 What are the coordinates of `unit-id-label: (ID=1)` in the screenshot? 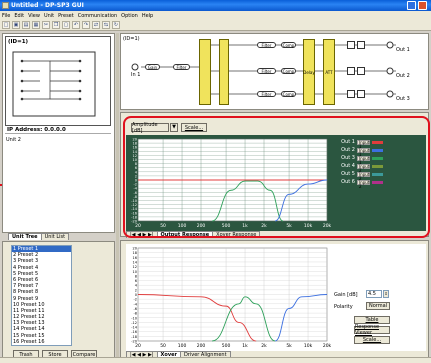 It's located at (18, 42).